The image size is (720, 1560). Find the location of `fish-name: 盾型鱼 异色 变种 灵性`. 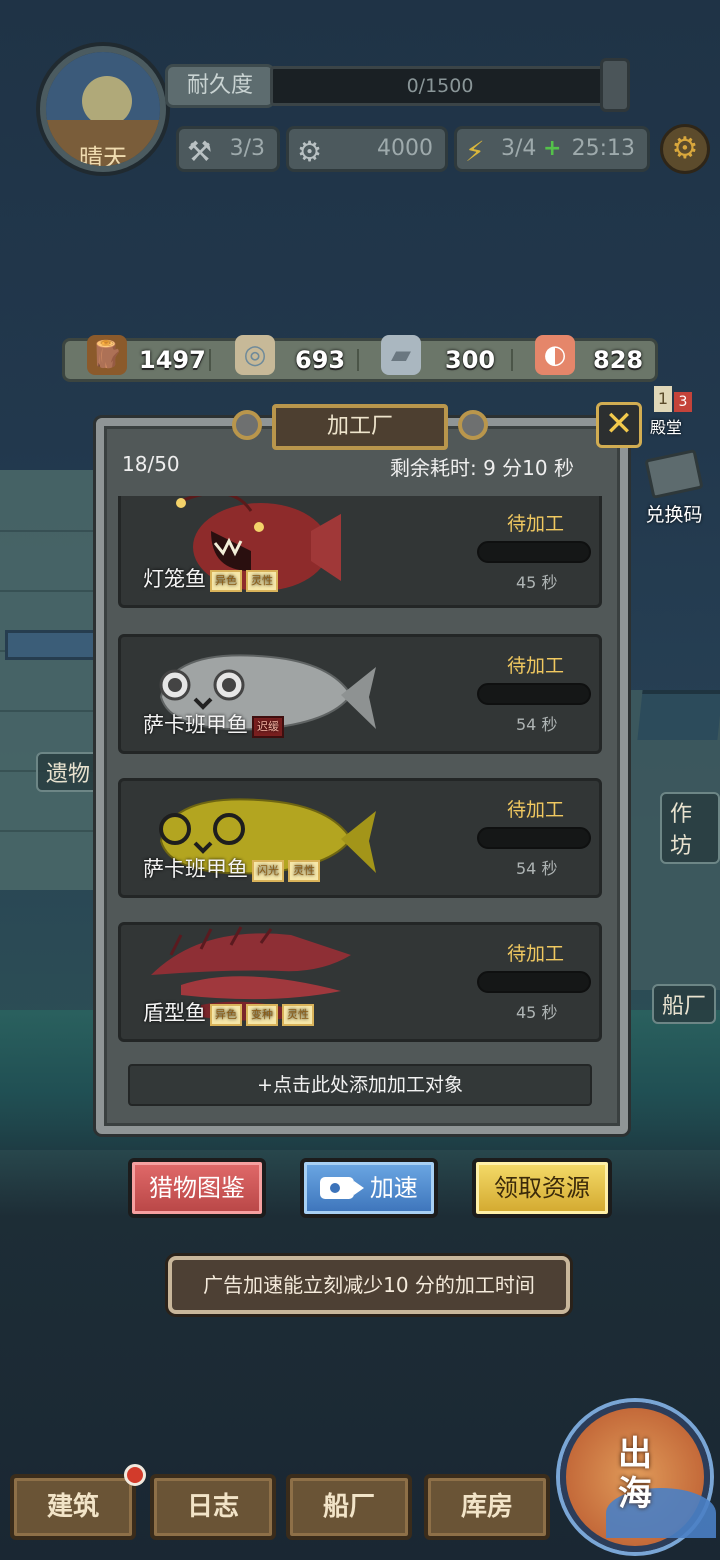

fish-name: 盾型鱼 异色 变种 灵性 is located at coordinates (228, 1012).